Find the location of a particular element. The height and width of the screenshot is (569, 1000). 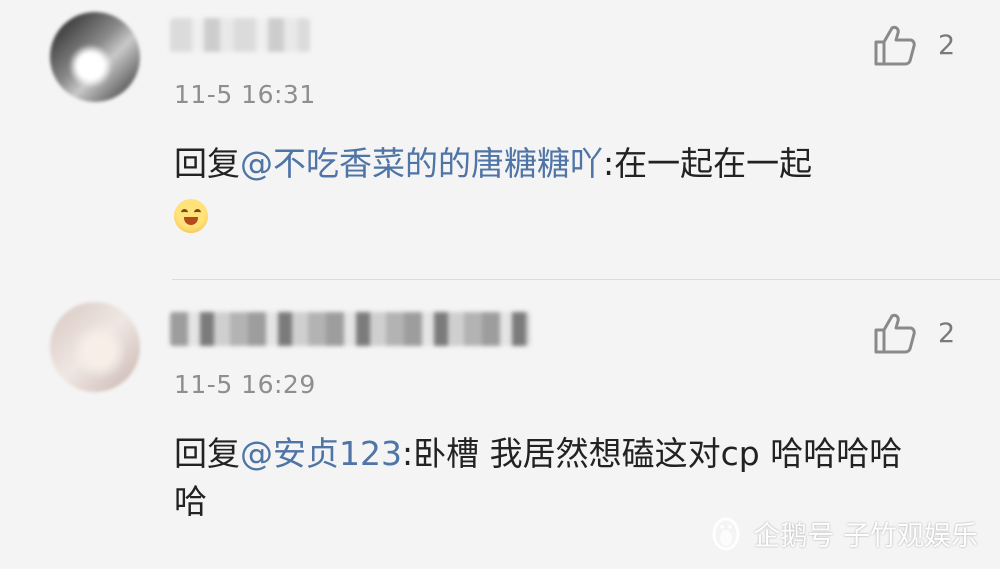

divider is located at coordinates (586, 279).